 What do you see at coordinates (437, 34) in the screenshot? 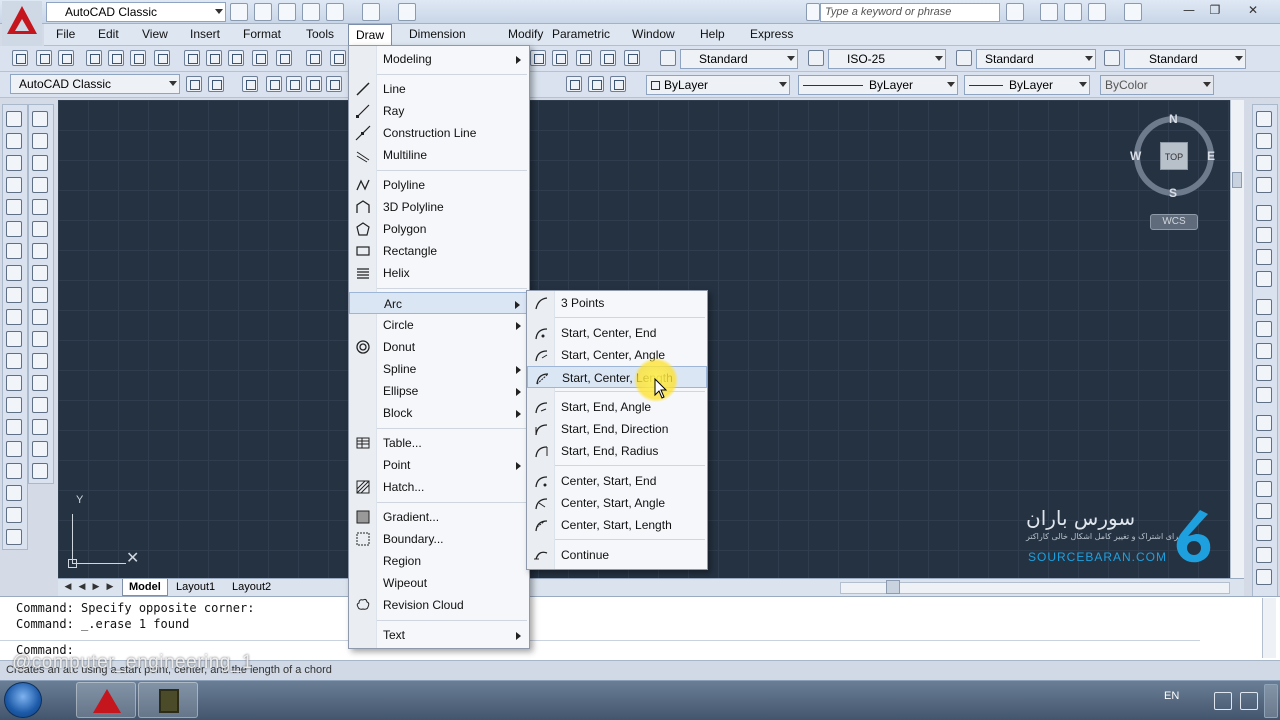
I see `menu-dimension: Dimension` at bounding box center [437, 34].